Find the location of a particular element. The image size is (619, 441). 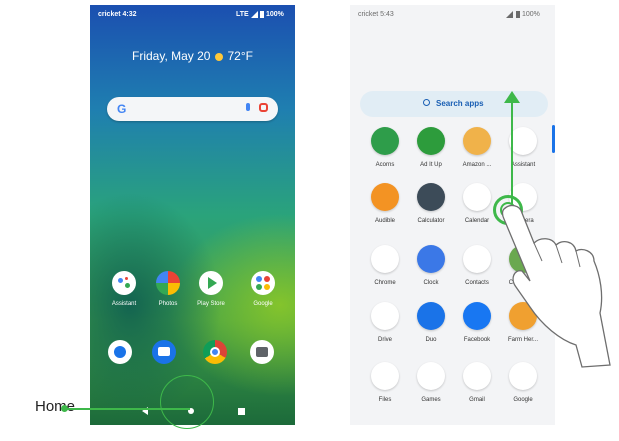

play-store-icon is located at coordinates (211, 283).